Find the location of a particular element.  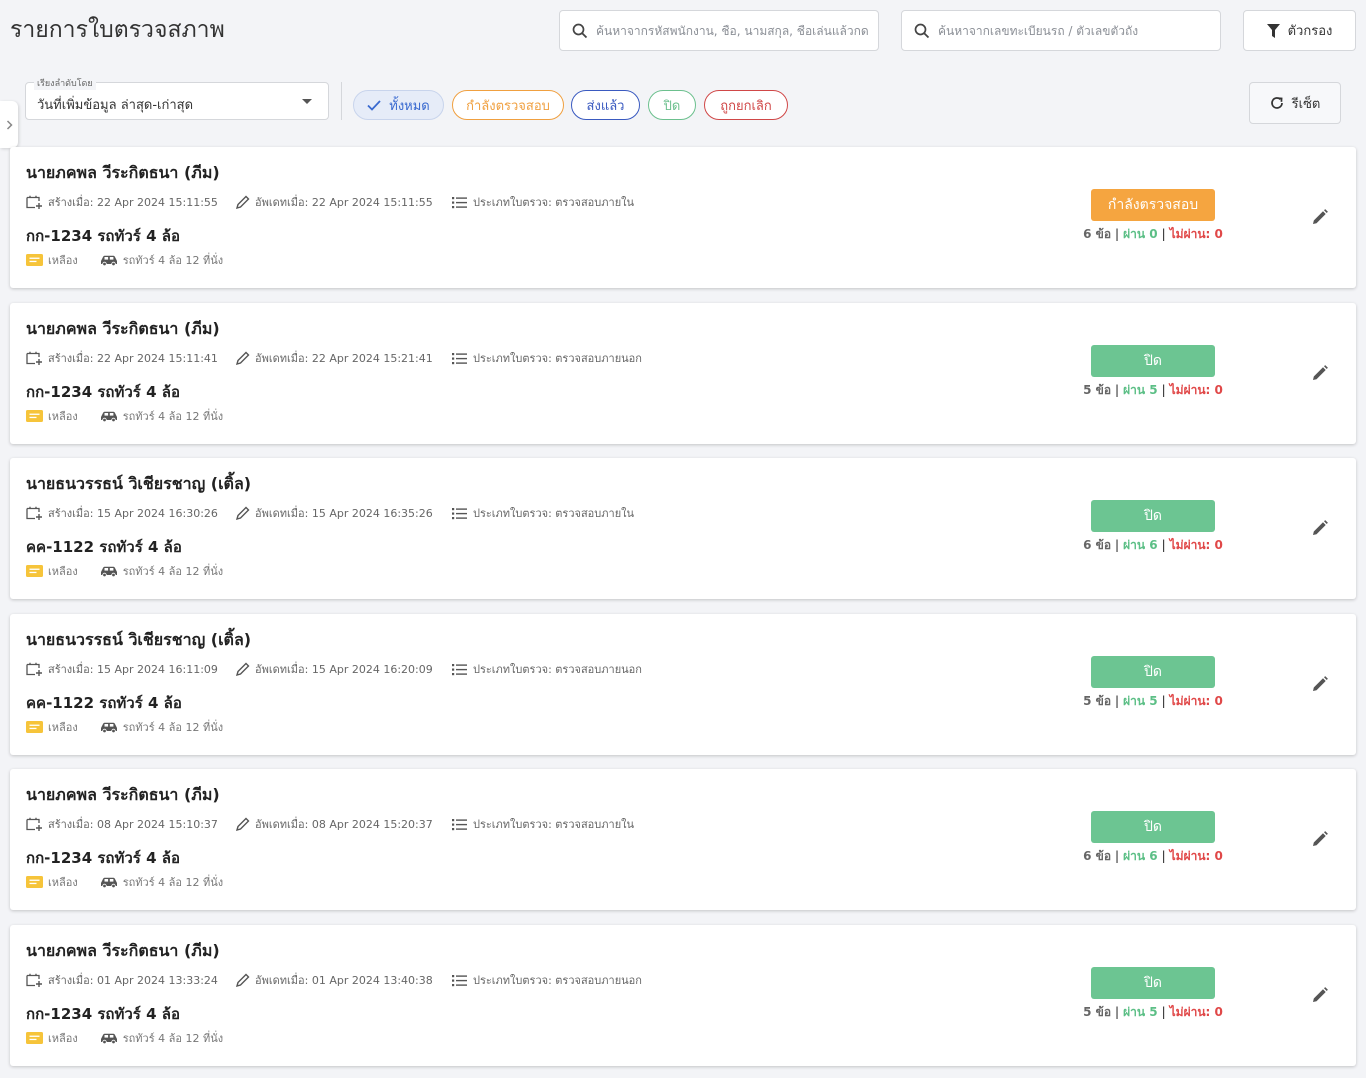

refresh-icon is located at coordinates (1276, 103).